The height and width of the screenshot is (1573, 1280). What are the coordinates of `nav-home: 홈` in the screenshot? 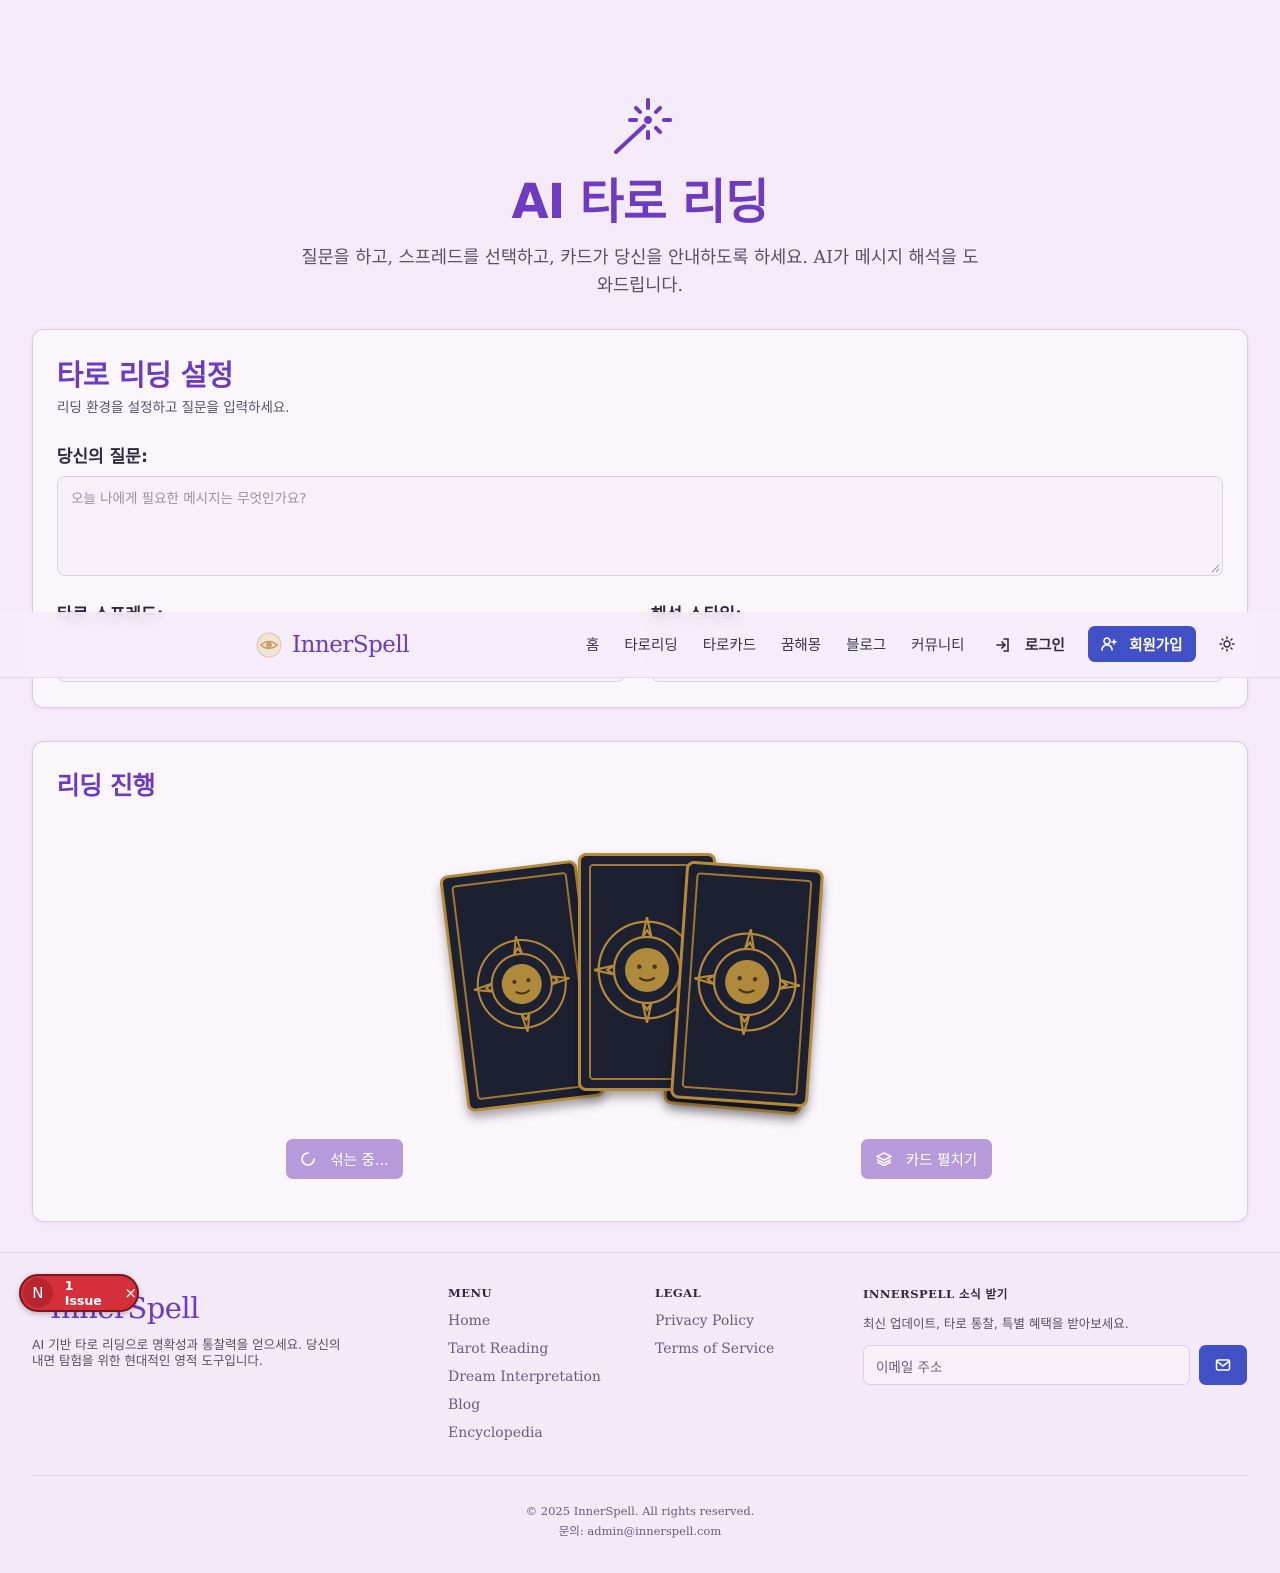 It's located at (592, 644).